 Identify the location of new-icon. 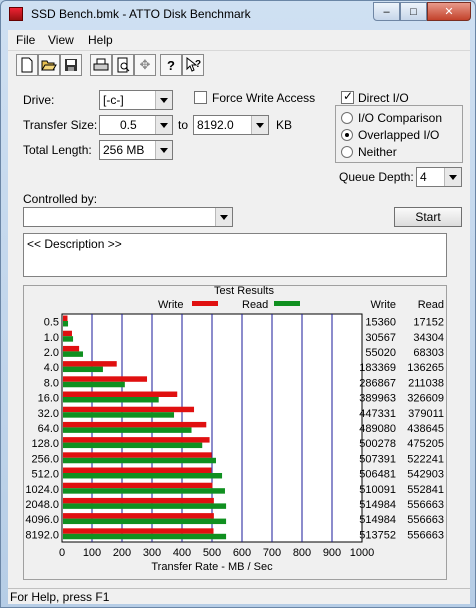
(27, 65).